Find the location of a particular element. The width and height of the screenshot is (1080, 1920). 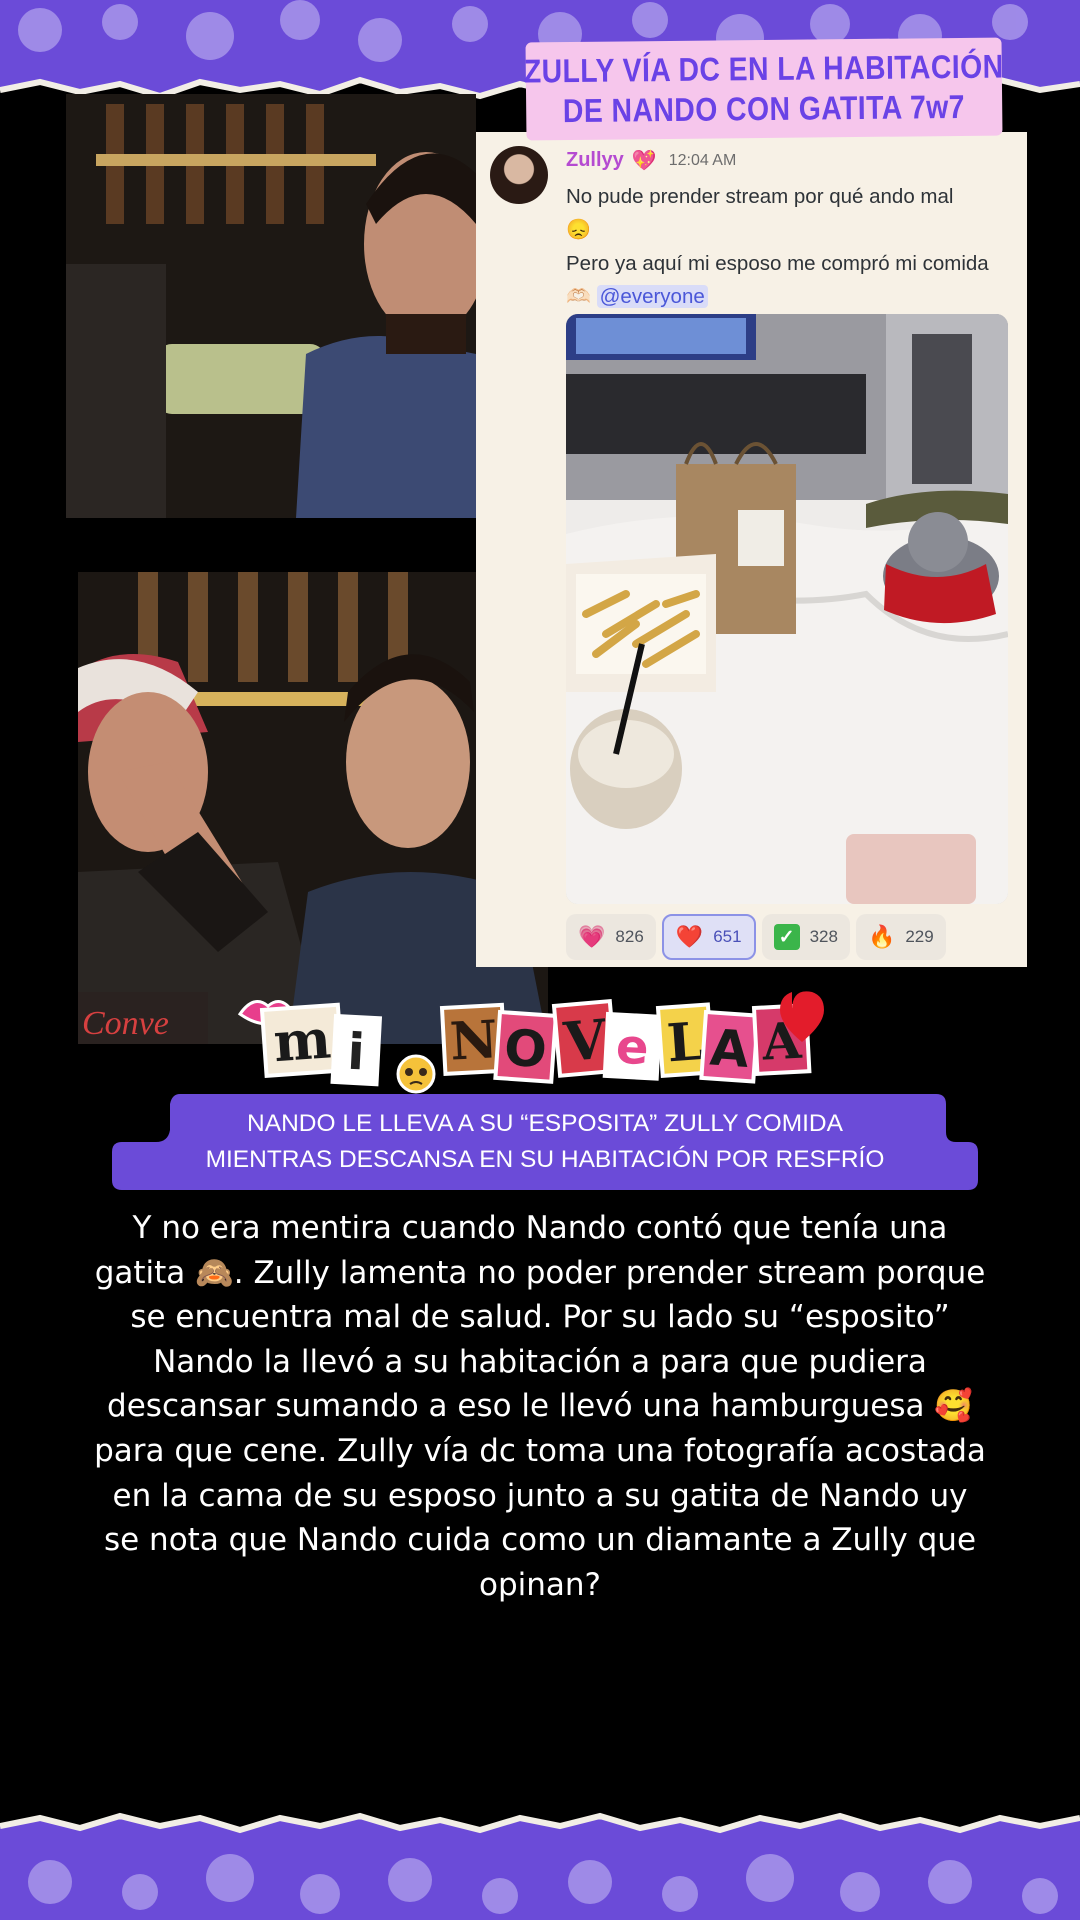

logo-letter: L is located at coordinates (685, 1042).